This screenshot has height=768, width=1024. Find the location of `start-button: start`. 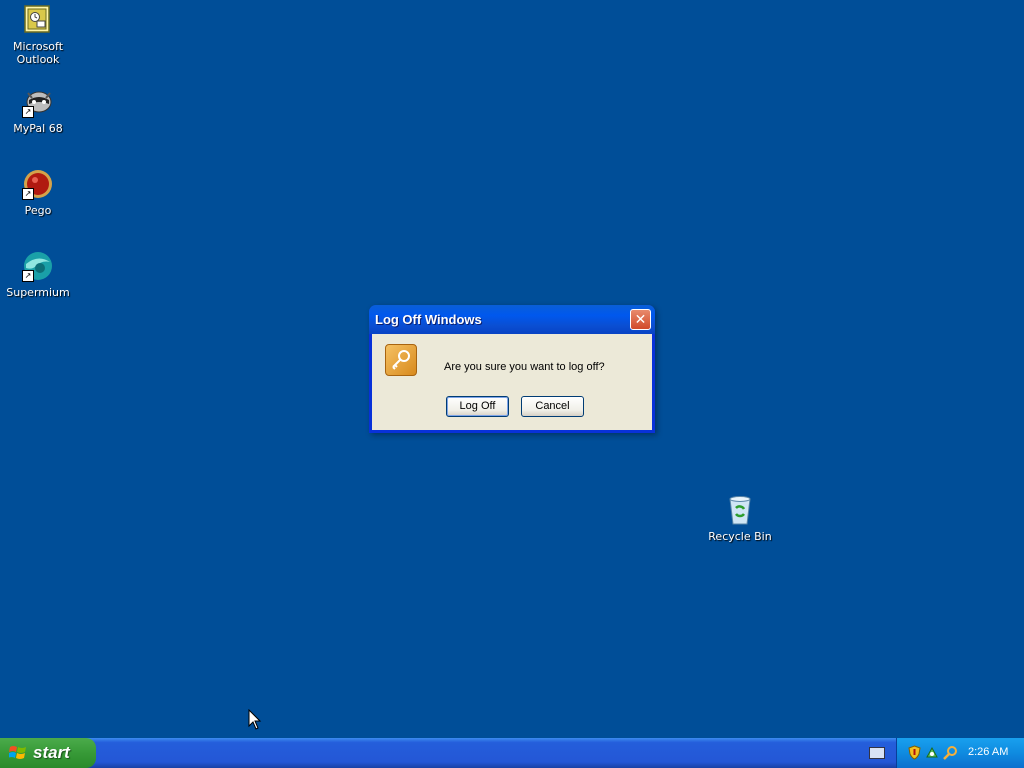

start-button: start is located at coordinates (48, 753).